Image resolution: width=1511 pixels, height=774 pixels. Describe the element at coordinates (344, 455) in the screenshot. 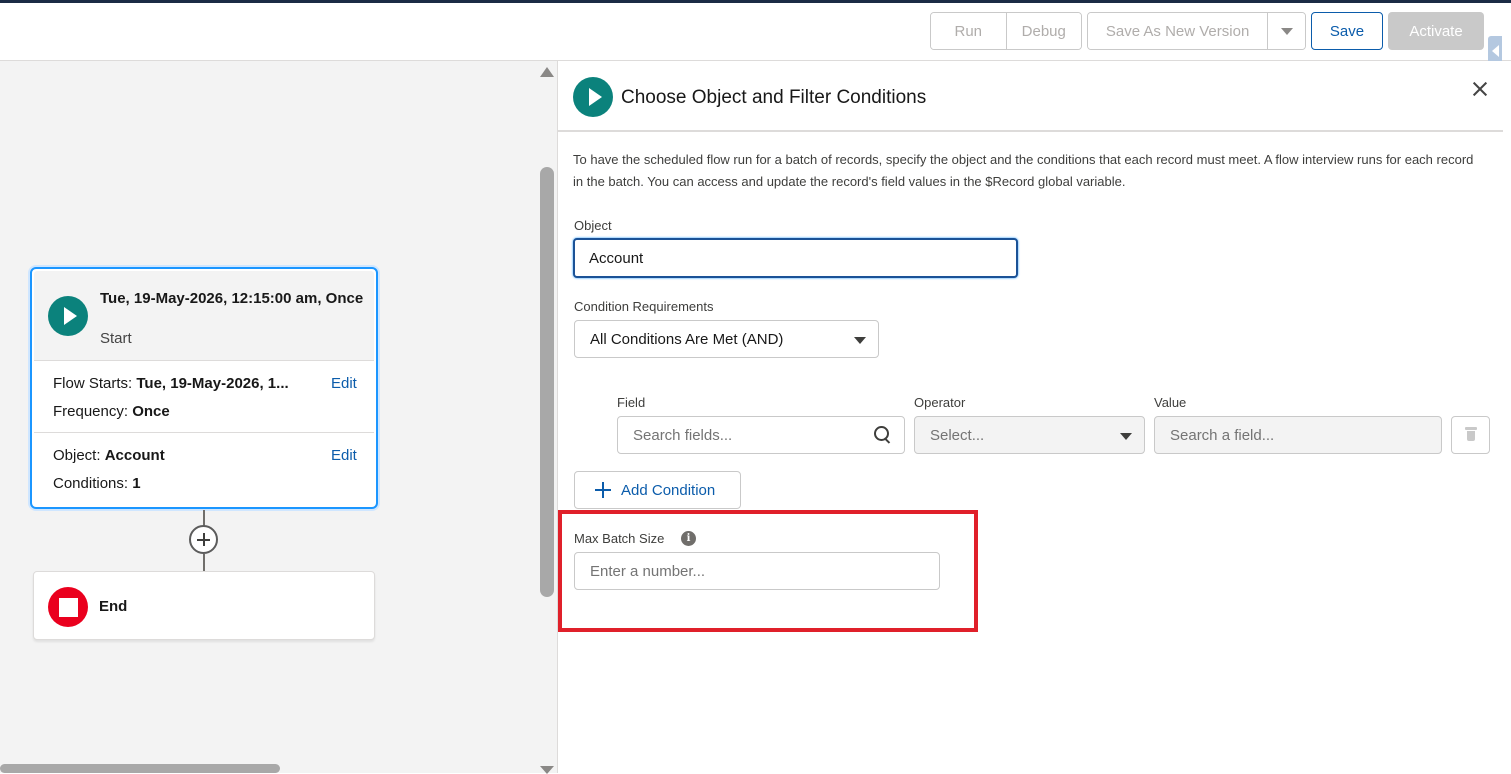

I see `edit-object-link: Edit` at that location.